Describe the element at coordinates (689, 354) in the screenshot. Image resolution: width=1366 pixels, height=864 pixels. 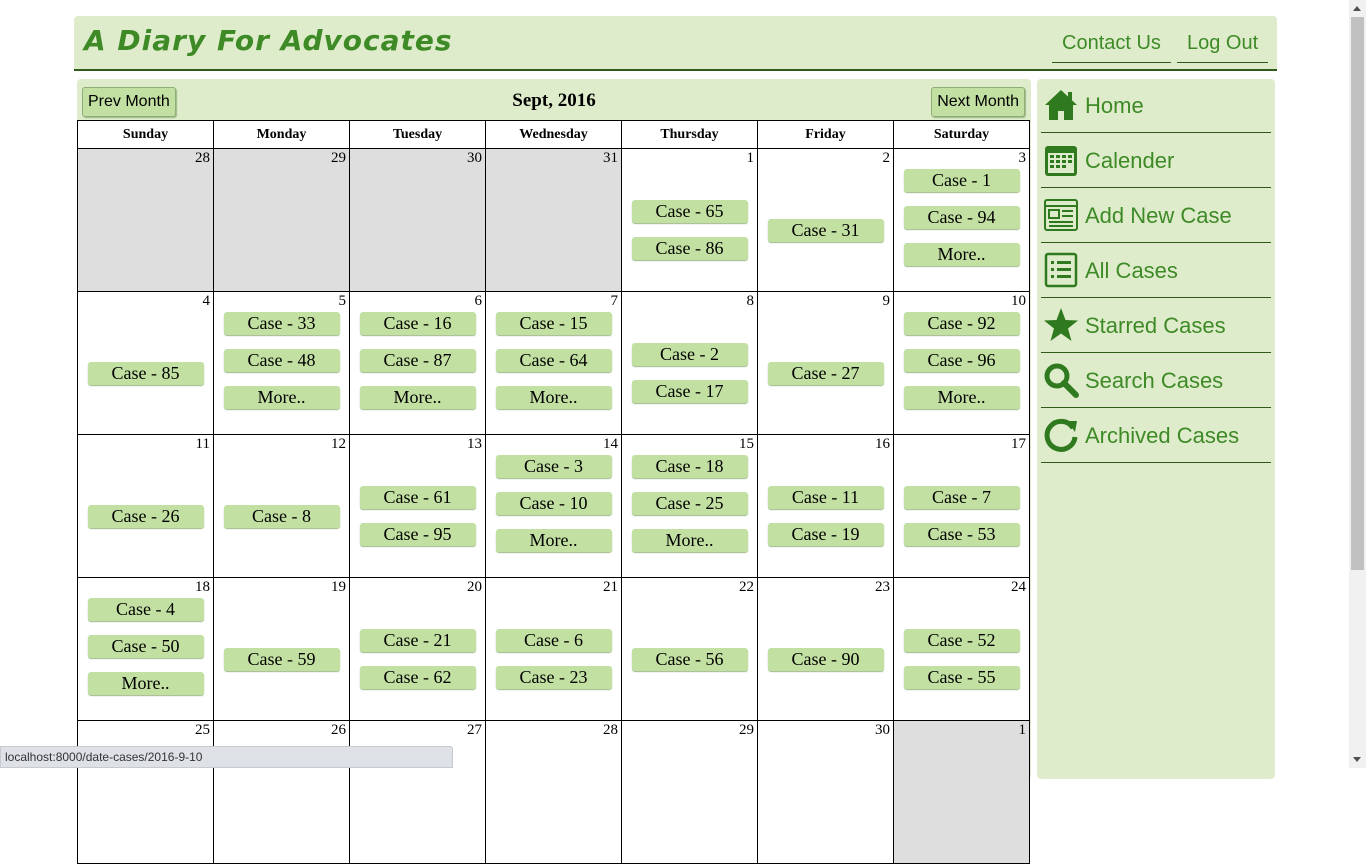
I see `case-button: Case - 2` at that location.